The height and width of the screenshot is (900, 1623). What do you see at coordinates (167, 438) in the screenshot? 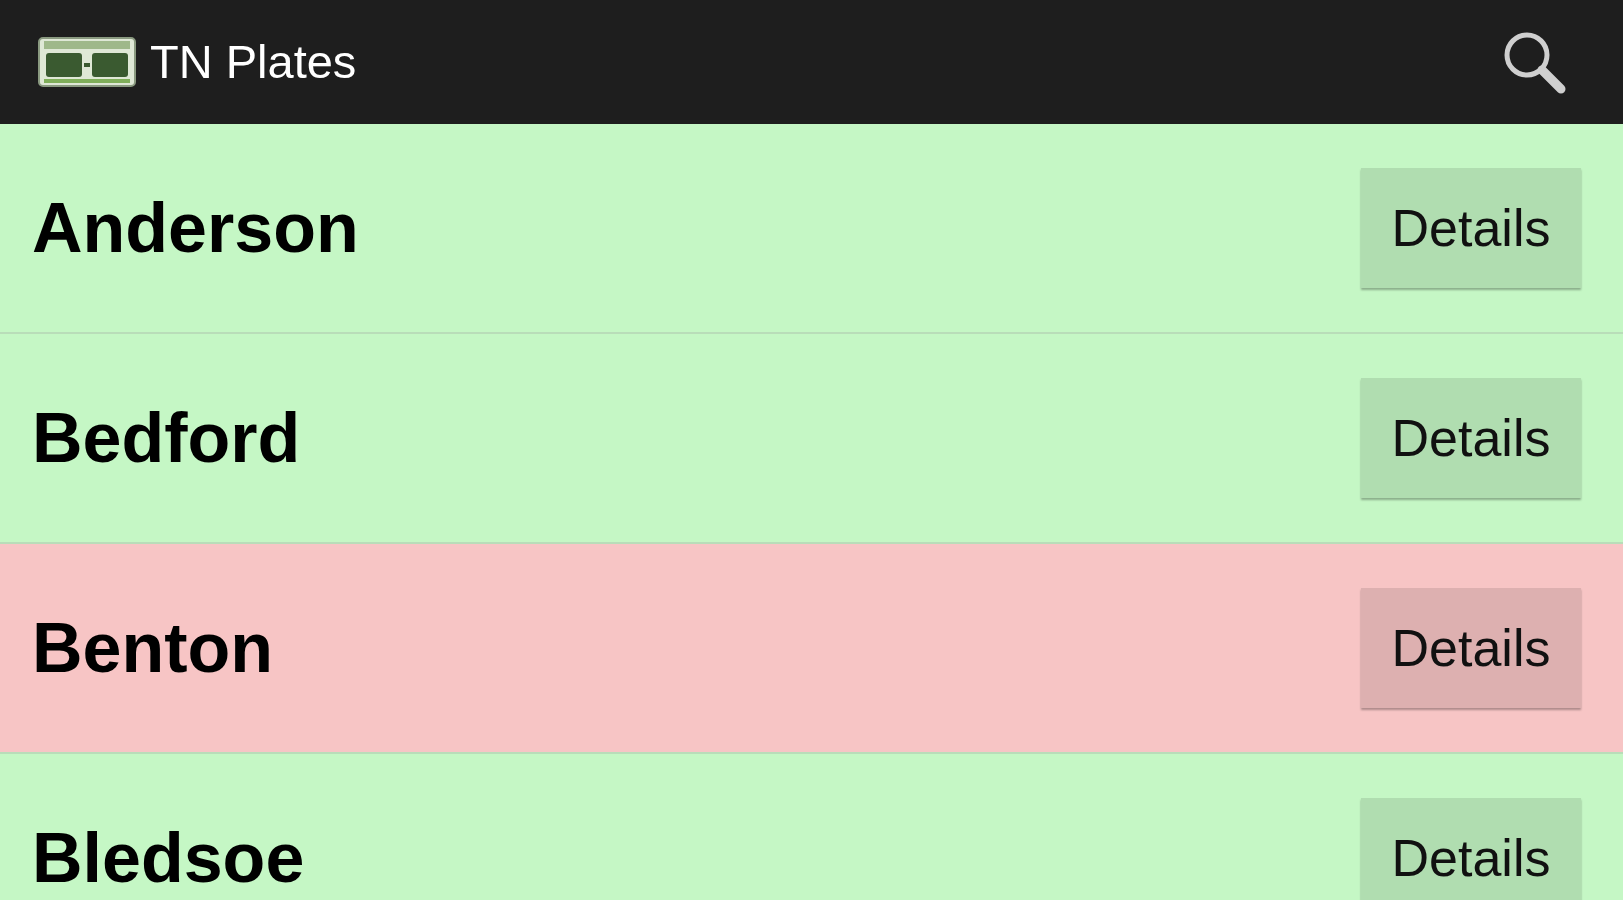
I see `county-name: Bedford` at bounding box center [167, 438].